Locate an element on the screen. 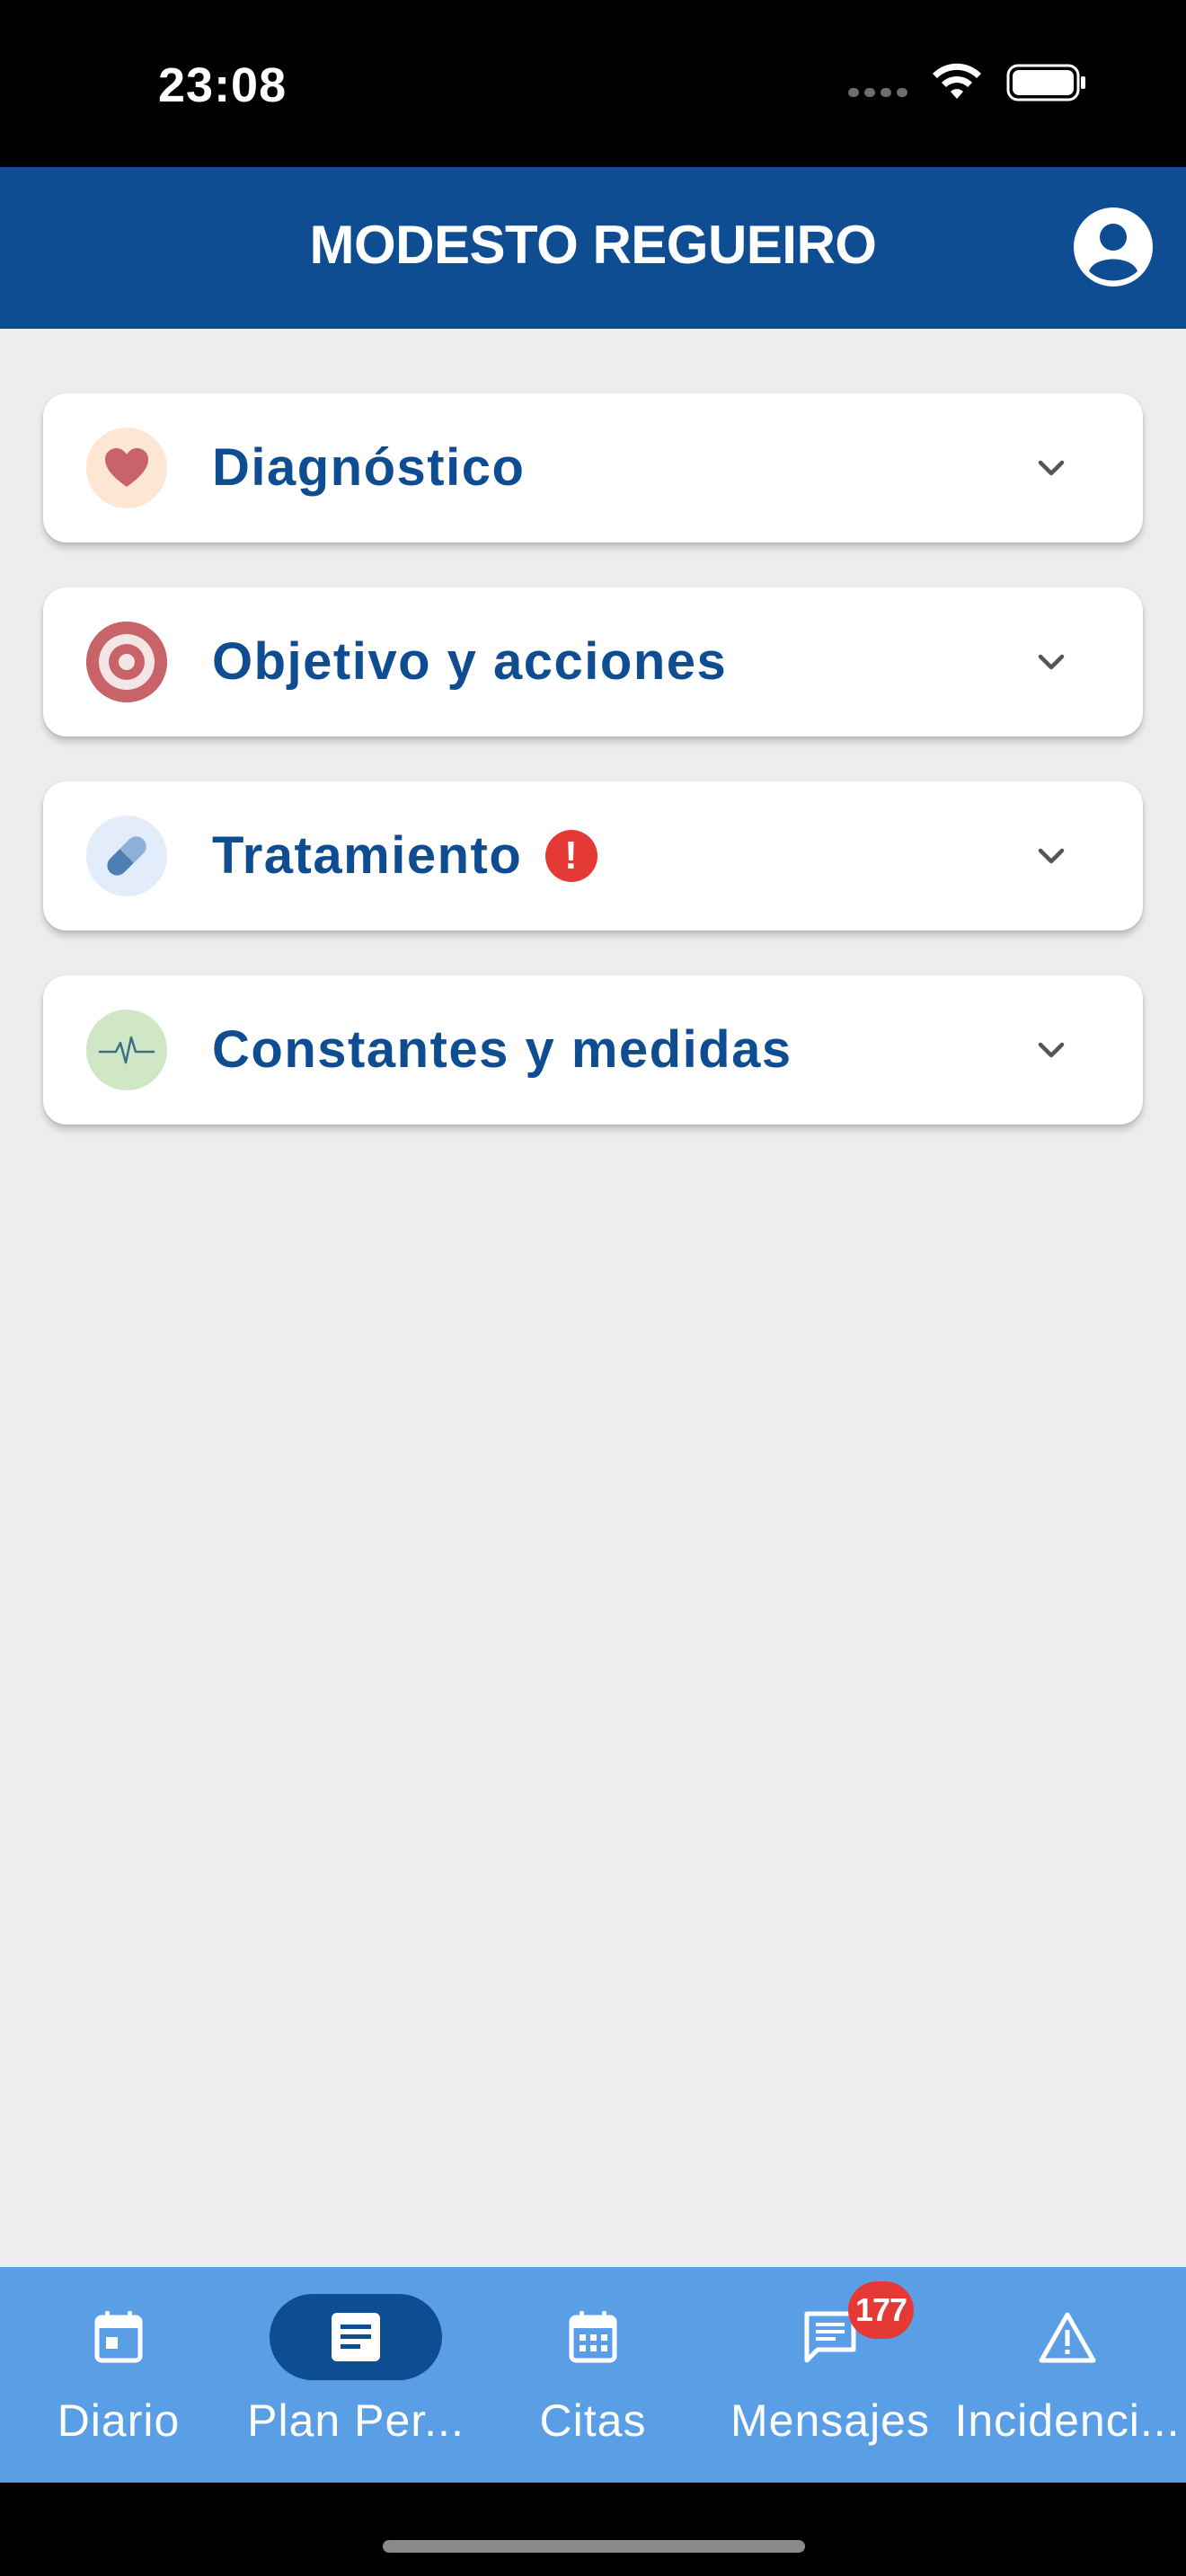 This screenshot has width=1186, height=2576. status-icons is located at coordinates (967, 82).